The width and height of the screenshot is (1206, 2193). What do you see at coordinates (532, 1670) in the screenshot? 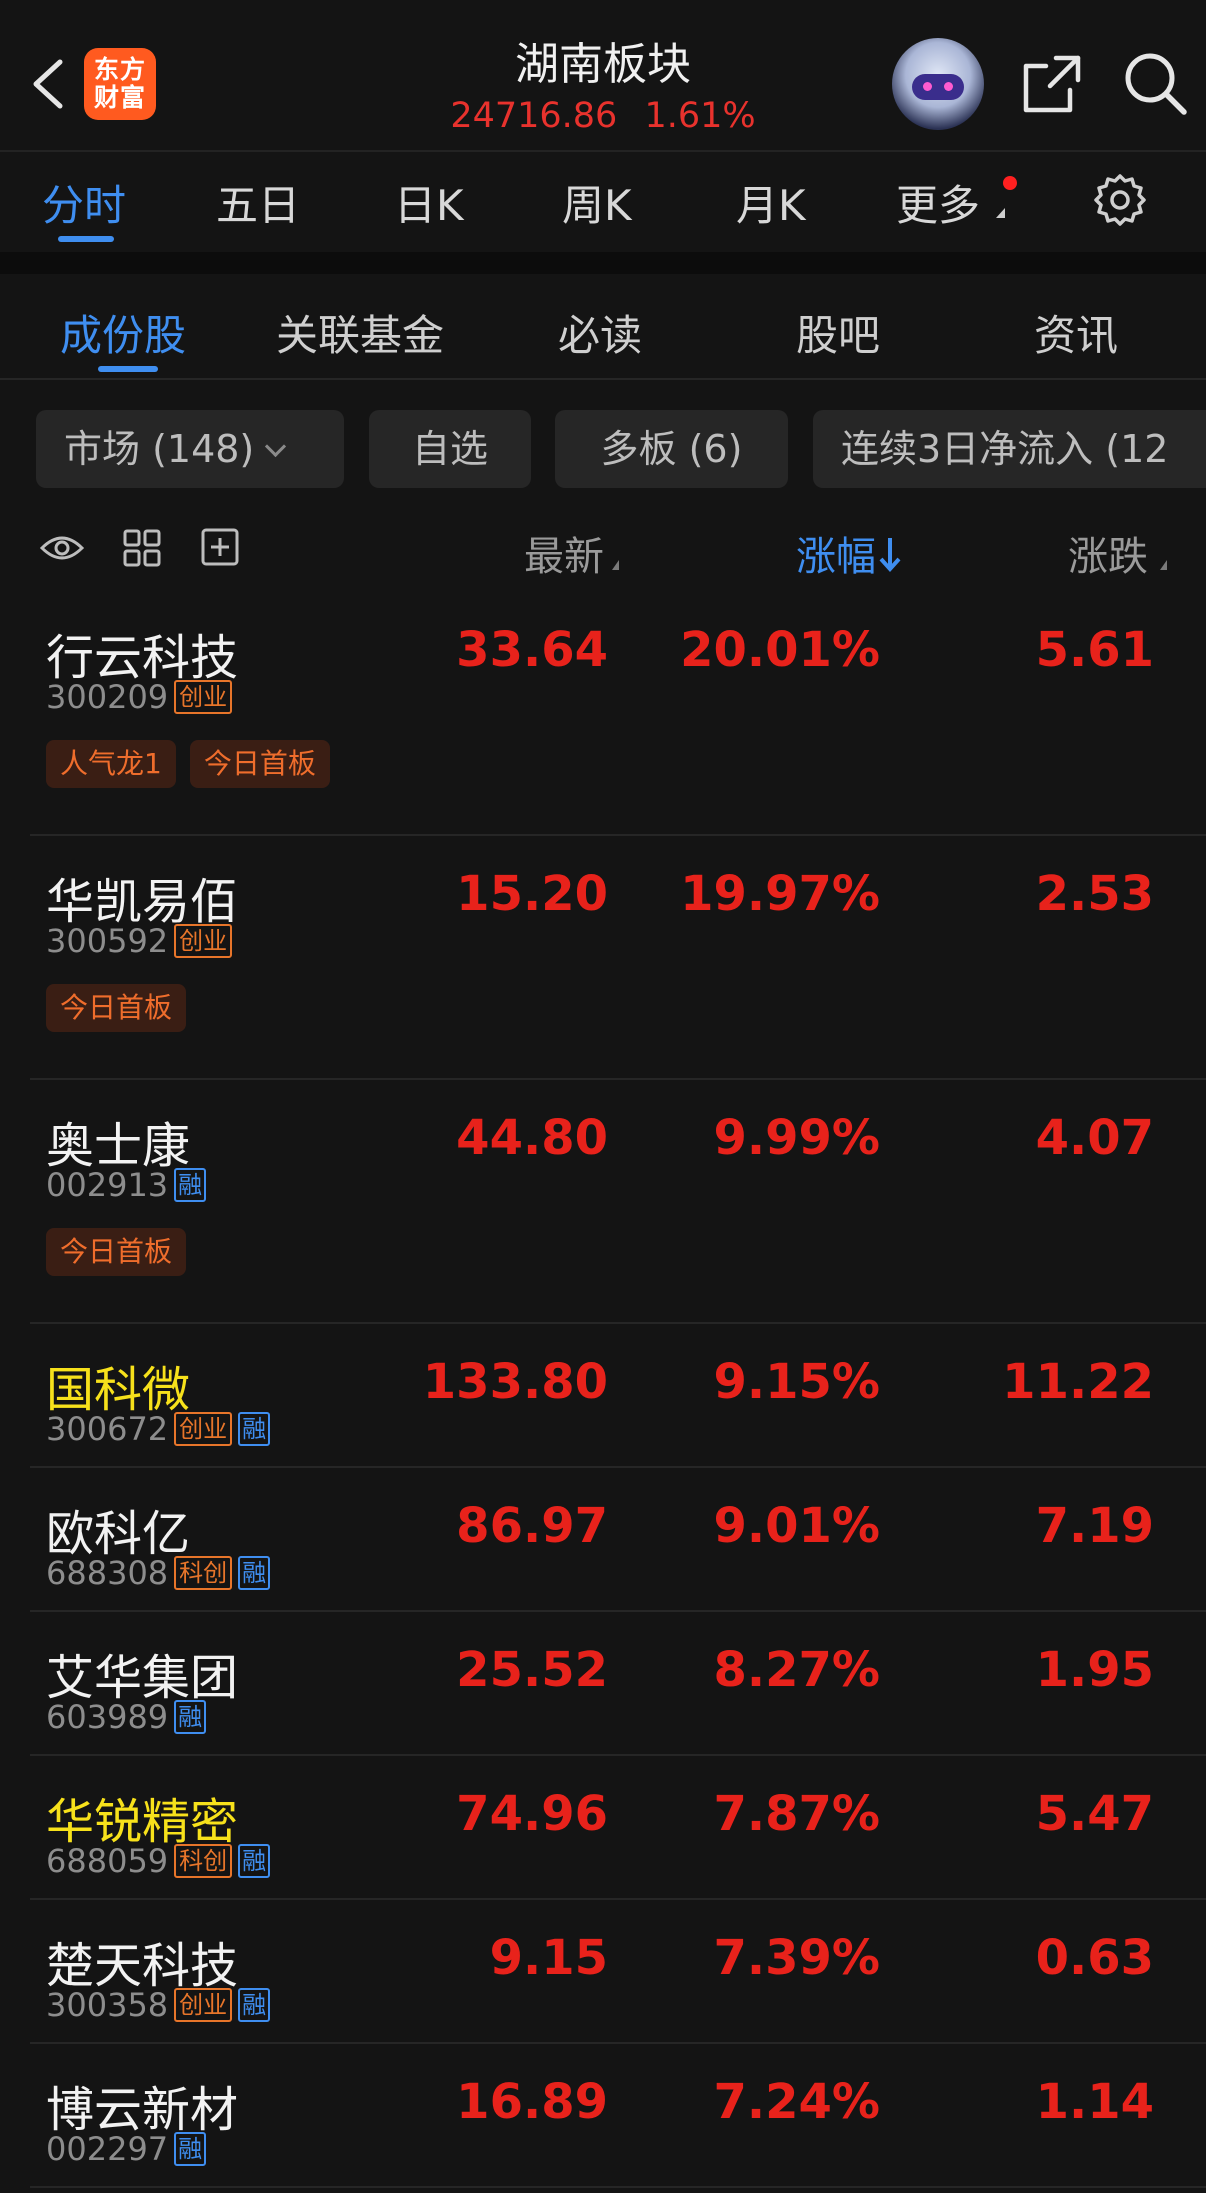
I see `latest-price: 25.52` at bounding box center [532, 1670].